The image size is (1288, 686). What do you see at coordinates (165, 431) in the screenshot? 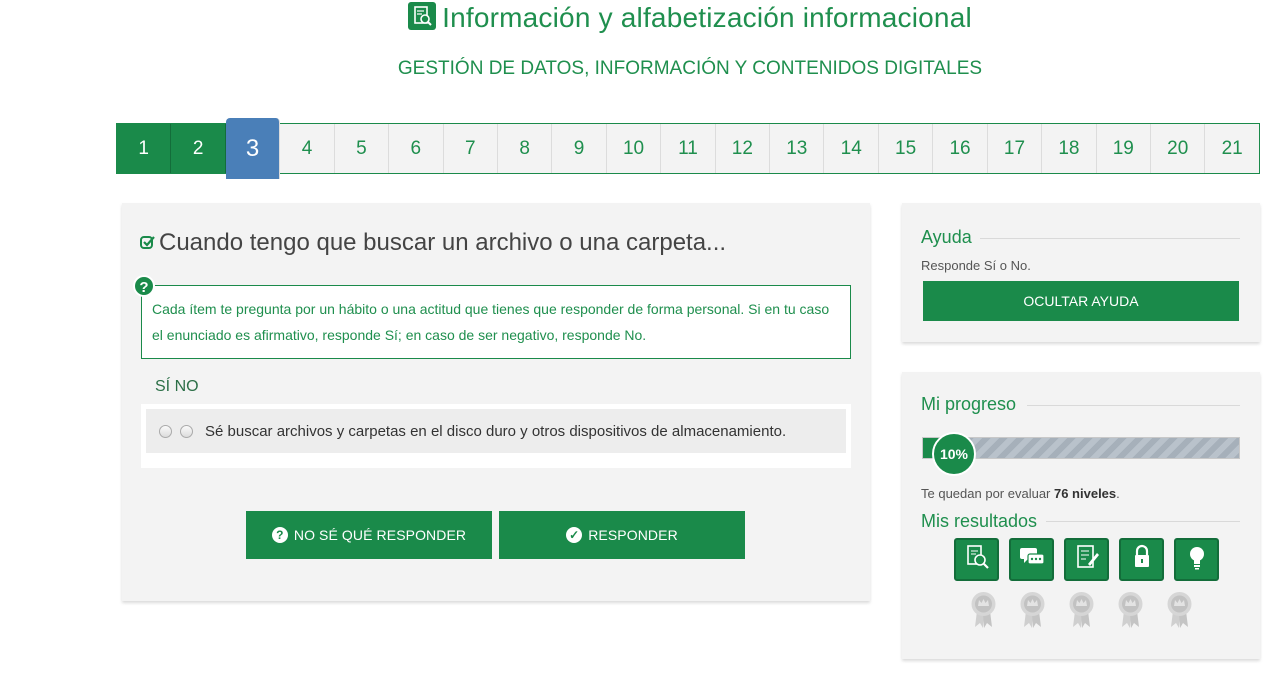
I see `yes-radio` at bounding box center [165, 431].